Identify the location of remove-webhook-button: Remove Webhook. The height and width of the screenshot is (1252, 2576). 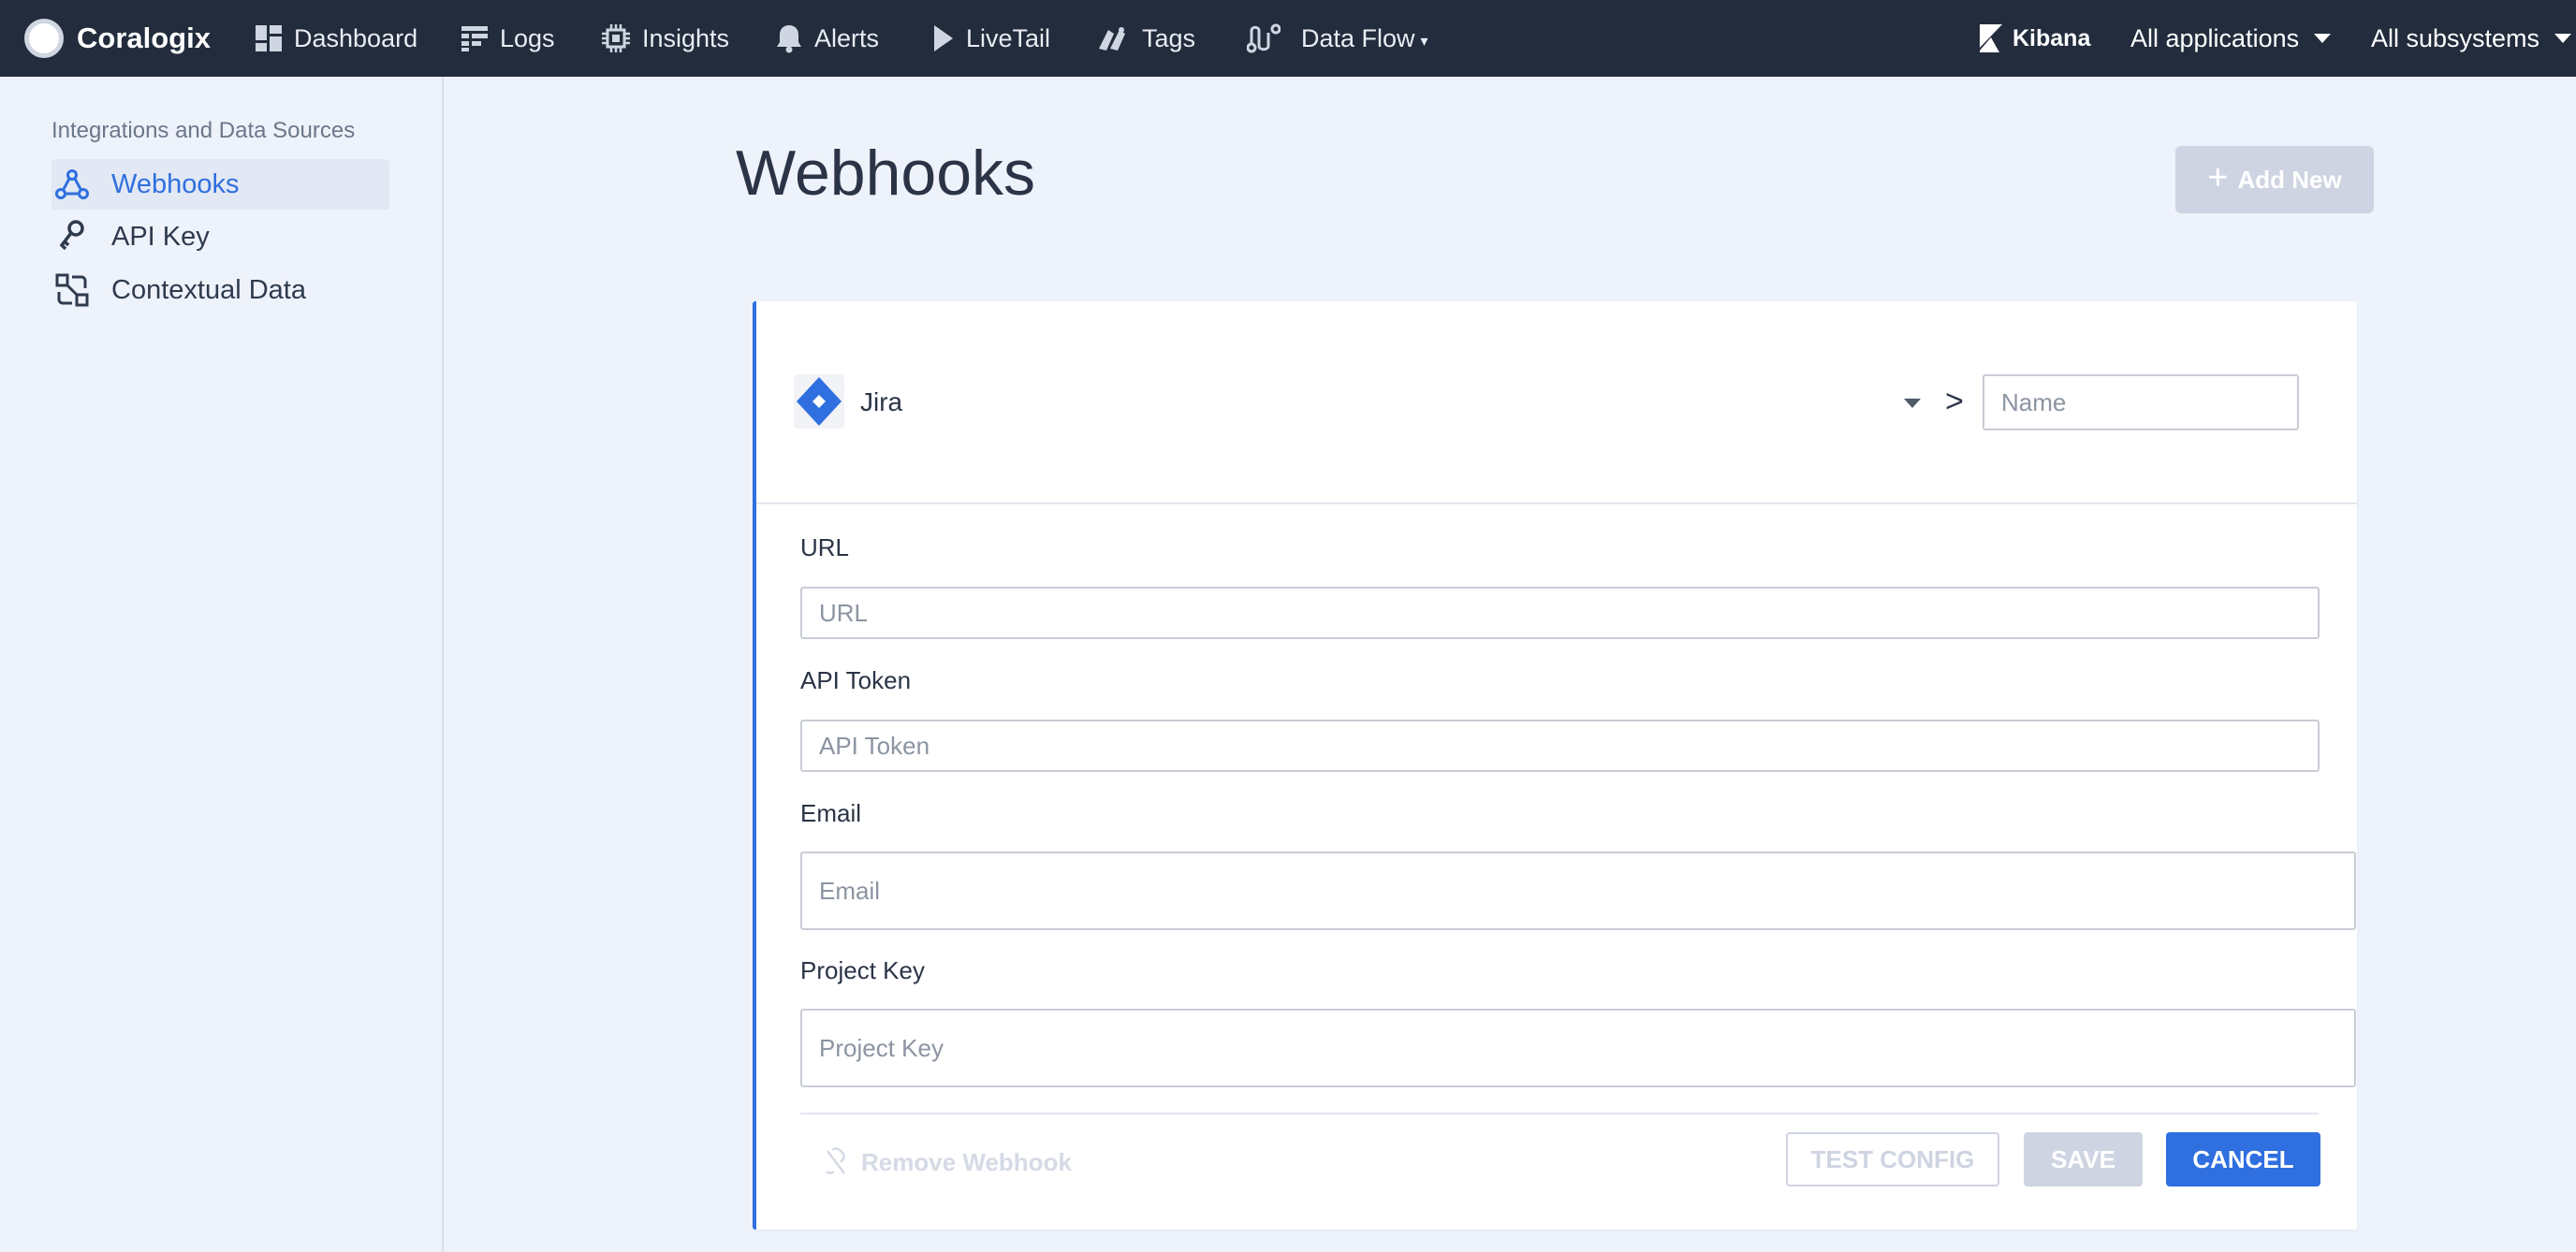
(948, 1162).